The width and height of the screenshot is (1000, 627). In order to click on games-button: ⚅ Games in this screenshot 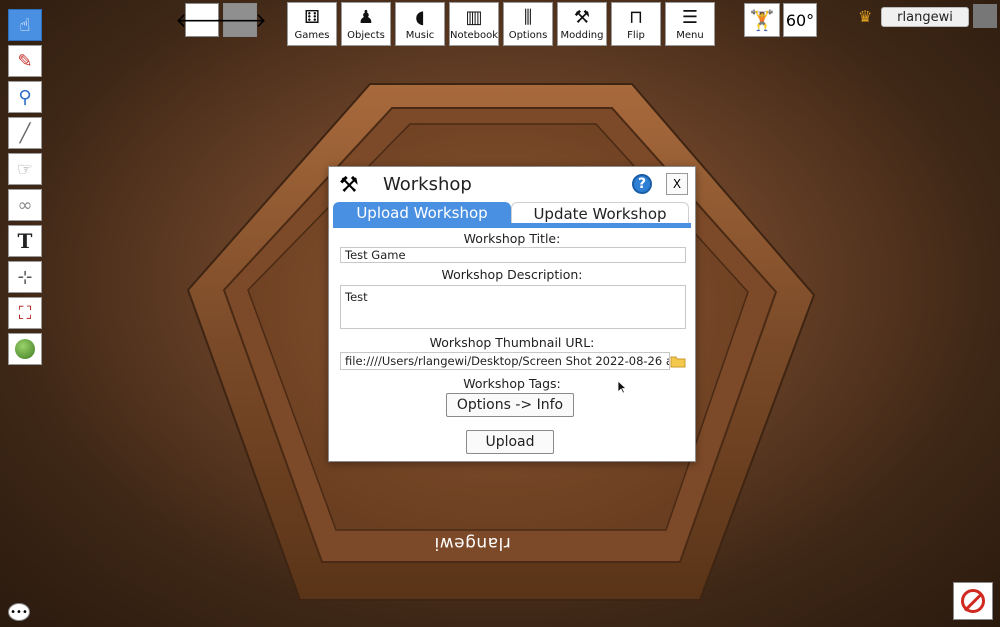, I will do `click(312, 24)`.